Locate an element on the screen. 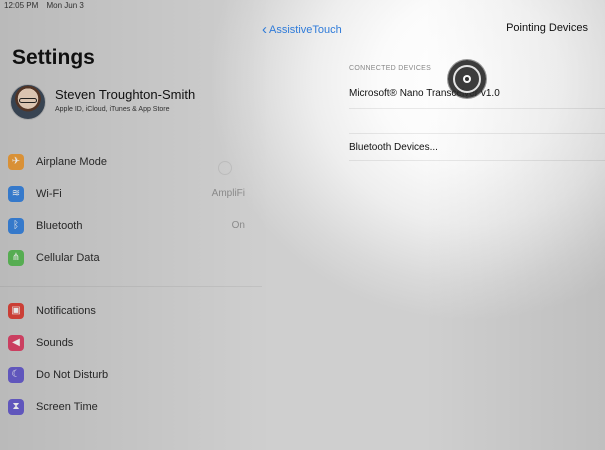 The width and height of the screenshot is (605, 450). sidebar-item-label: Notifications is located at coordinates (66, 311).